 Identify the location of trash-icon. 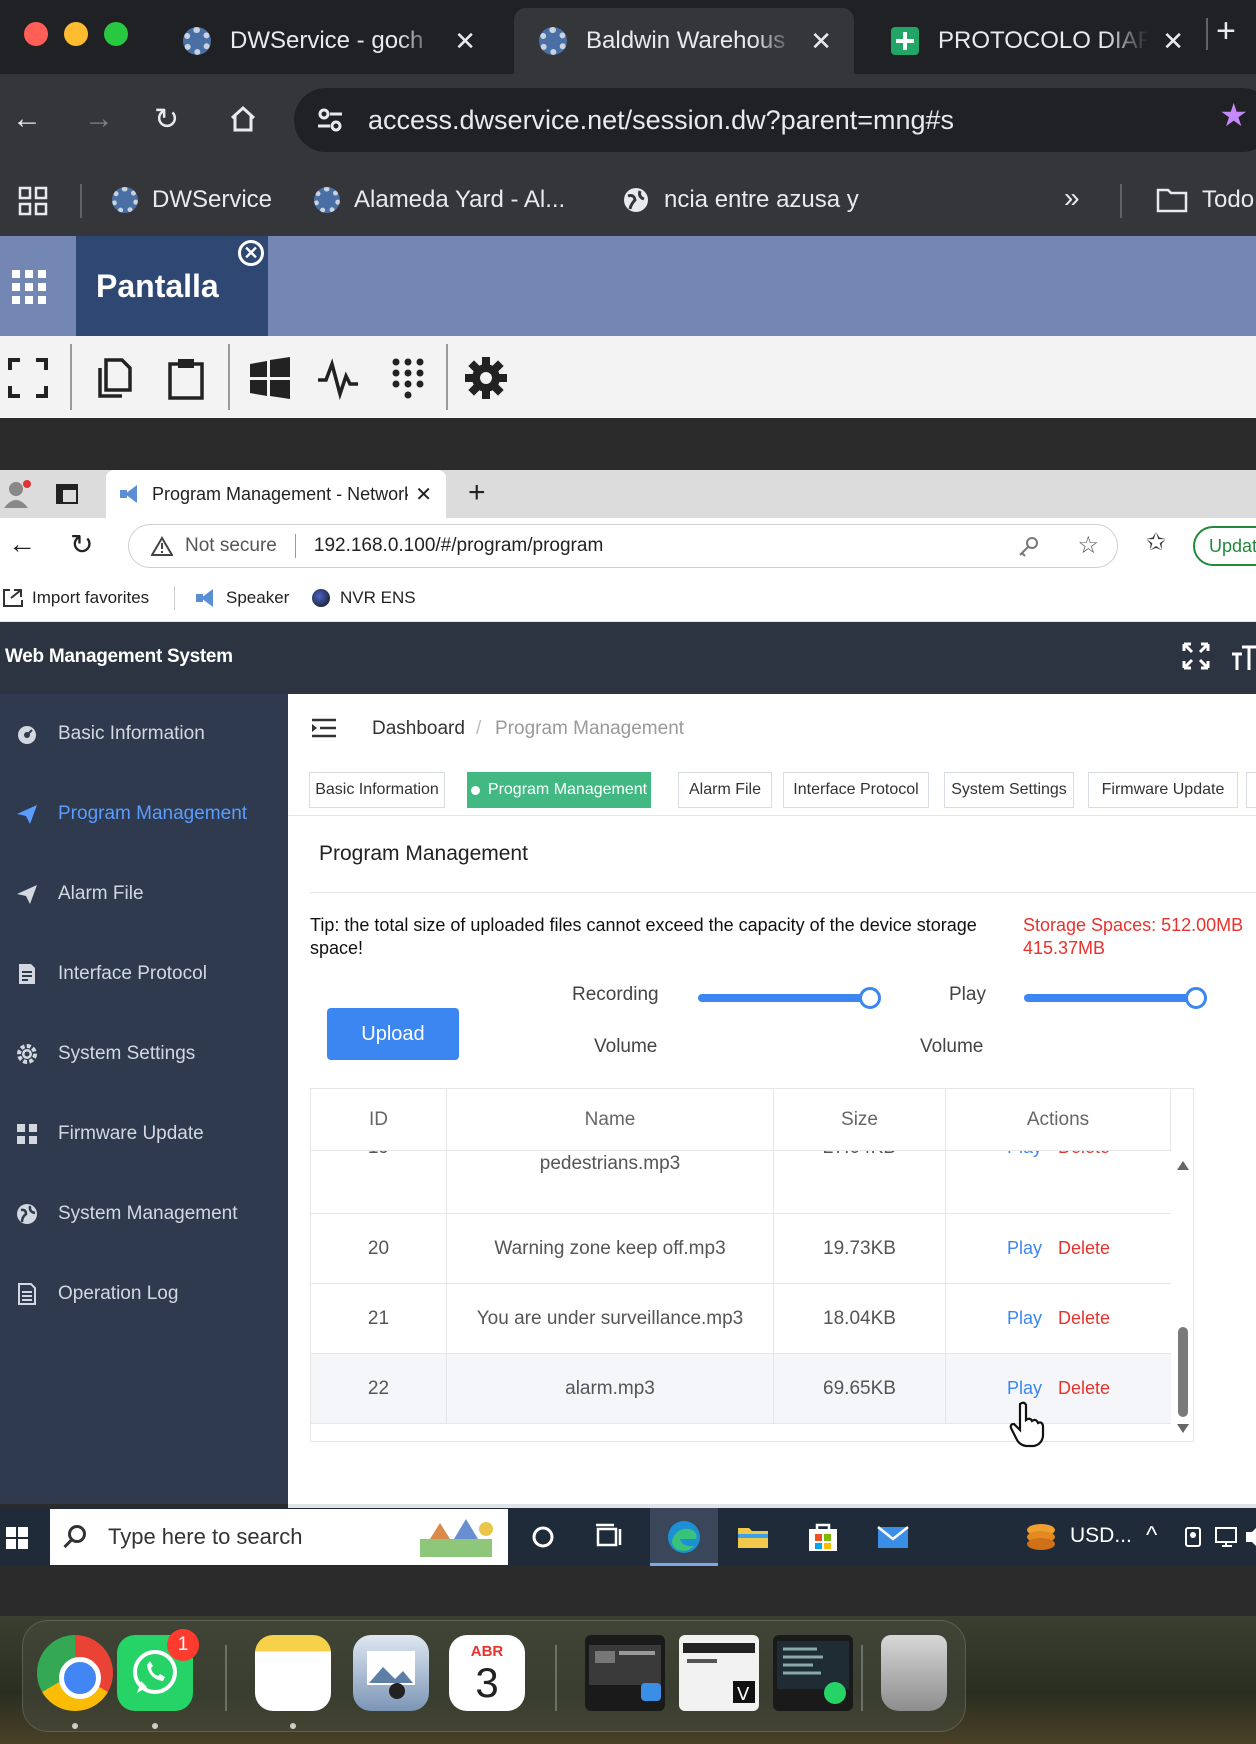
(914, 1673).